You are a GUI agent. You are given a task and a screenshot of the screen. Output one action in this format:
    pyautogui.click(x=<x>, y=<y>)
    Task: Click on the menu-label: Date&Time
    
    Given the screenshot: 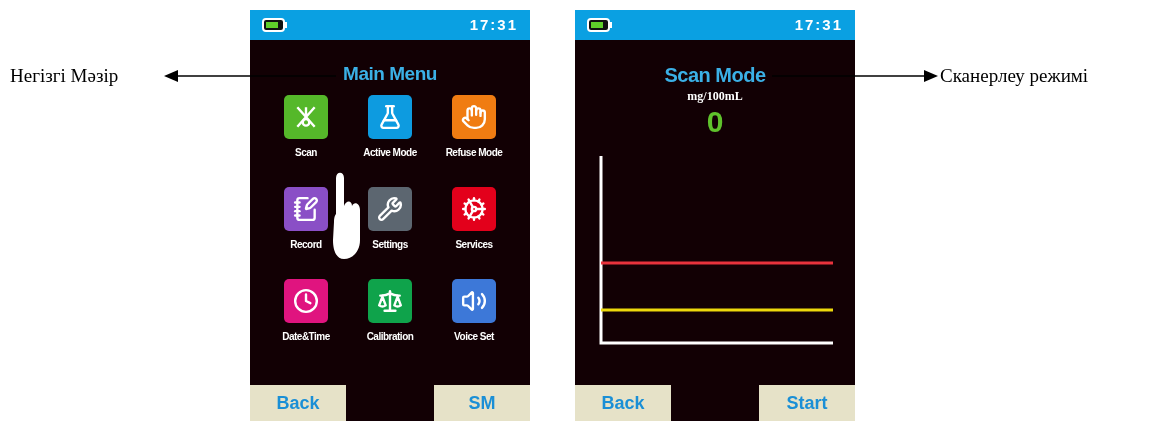 What is the action you would take?
    pyautogui.click(x=306, y=336)
    